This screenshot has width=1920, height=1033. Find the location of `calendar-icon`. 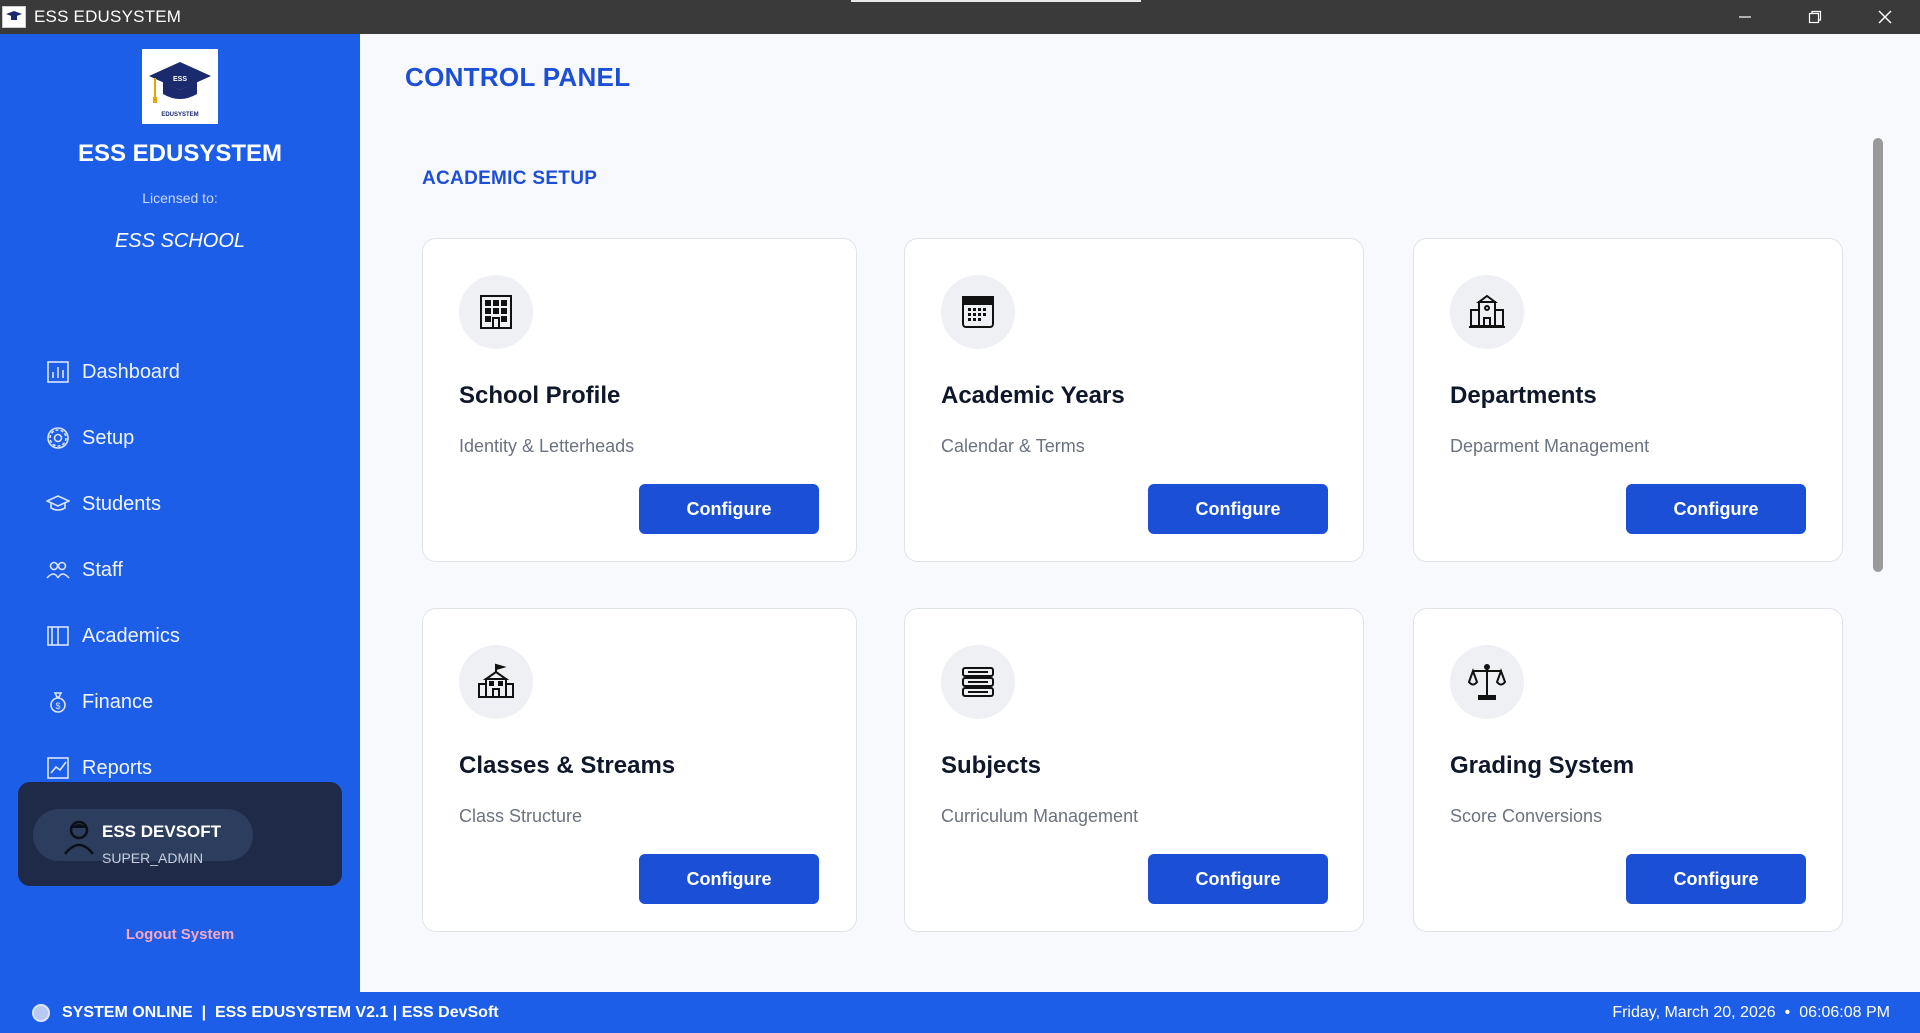

calendar-icon is located at coordinates (978, 312).